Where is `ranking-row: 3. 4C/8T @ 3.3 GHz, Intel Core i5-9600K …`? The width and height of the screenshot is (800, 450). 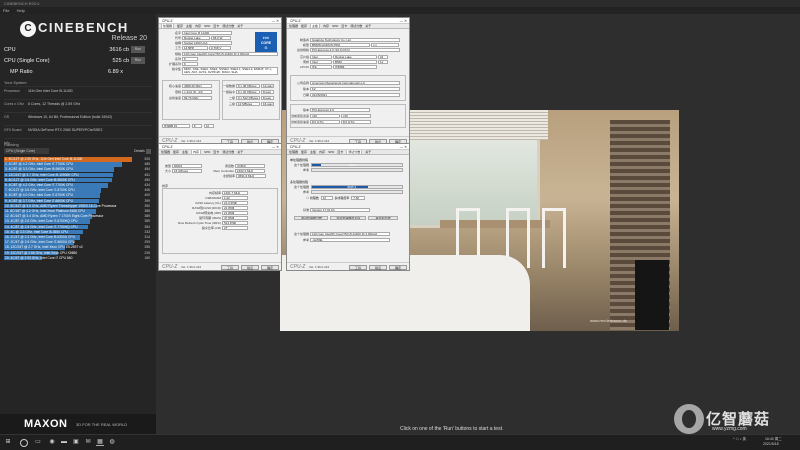
ranking-row: 3. 4C/8T @ 3.3 GHz, Intel Core i5-9600K … is located at coordinates (68, 169).